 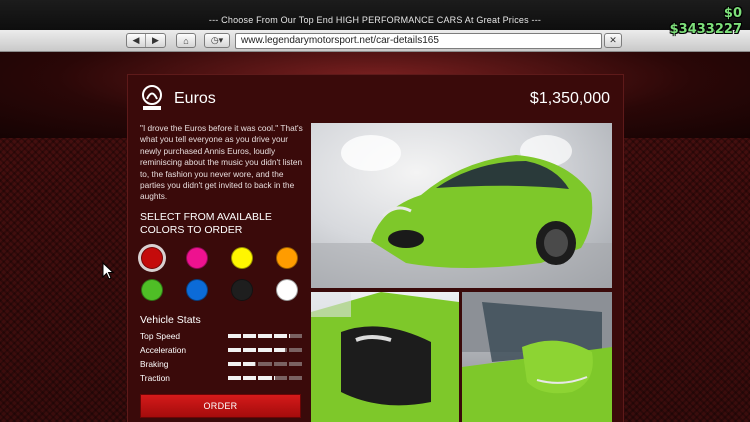 What do you see at coordinates (155, 40) in the screenshot?
I see `forward-icon: ▶` at bounding box center [155, 40].